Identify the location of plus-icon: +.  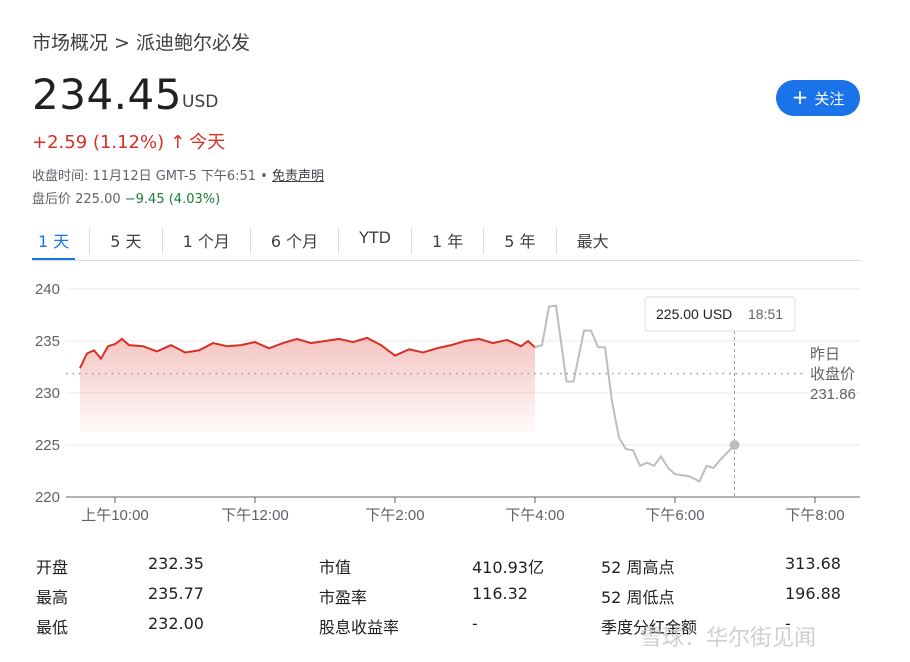
(800, 97).